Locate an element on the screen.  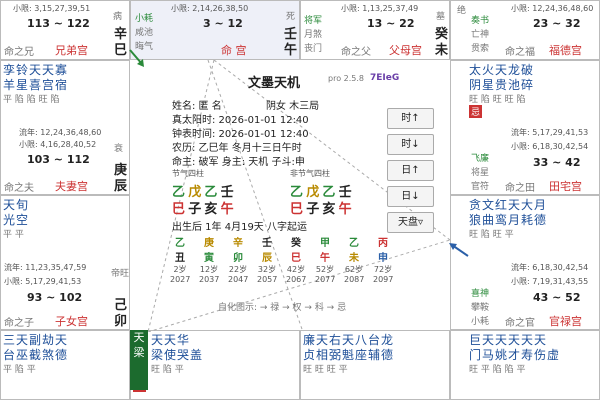
palace-yin: 三天副劫天 台巫截煞德 平 陷 平 is located at coordinates (65, 365).